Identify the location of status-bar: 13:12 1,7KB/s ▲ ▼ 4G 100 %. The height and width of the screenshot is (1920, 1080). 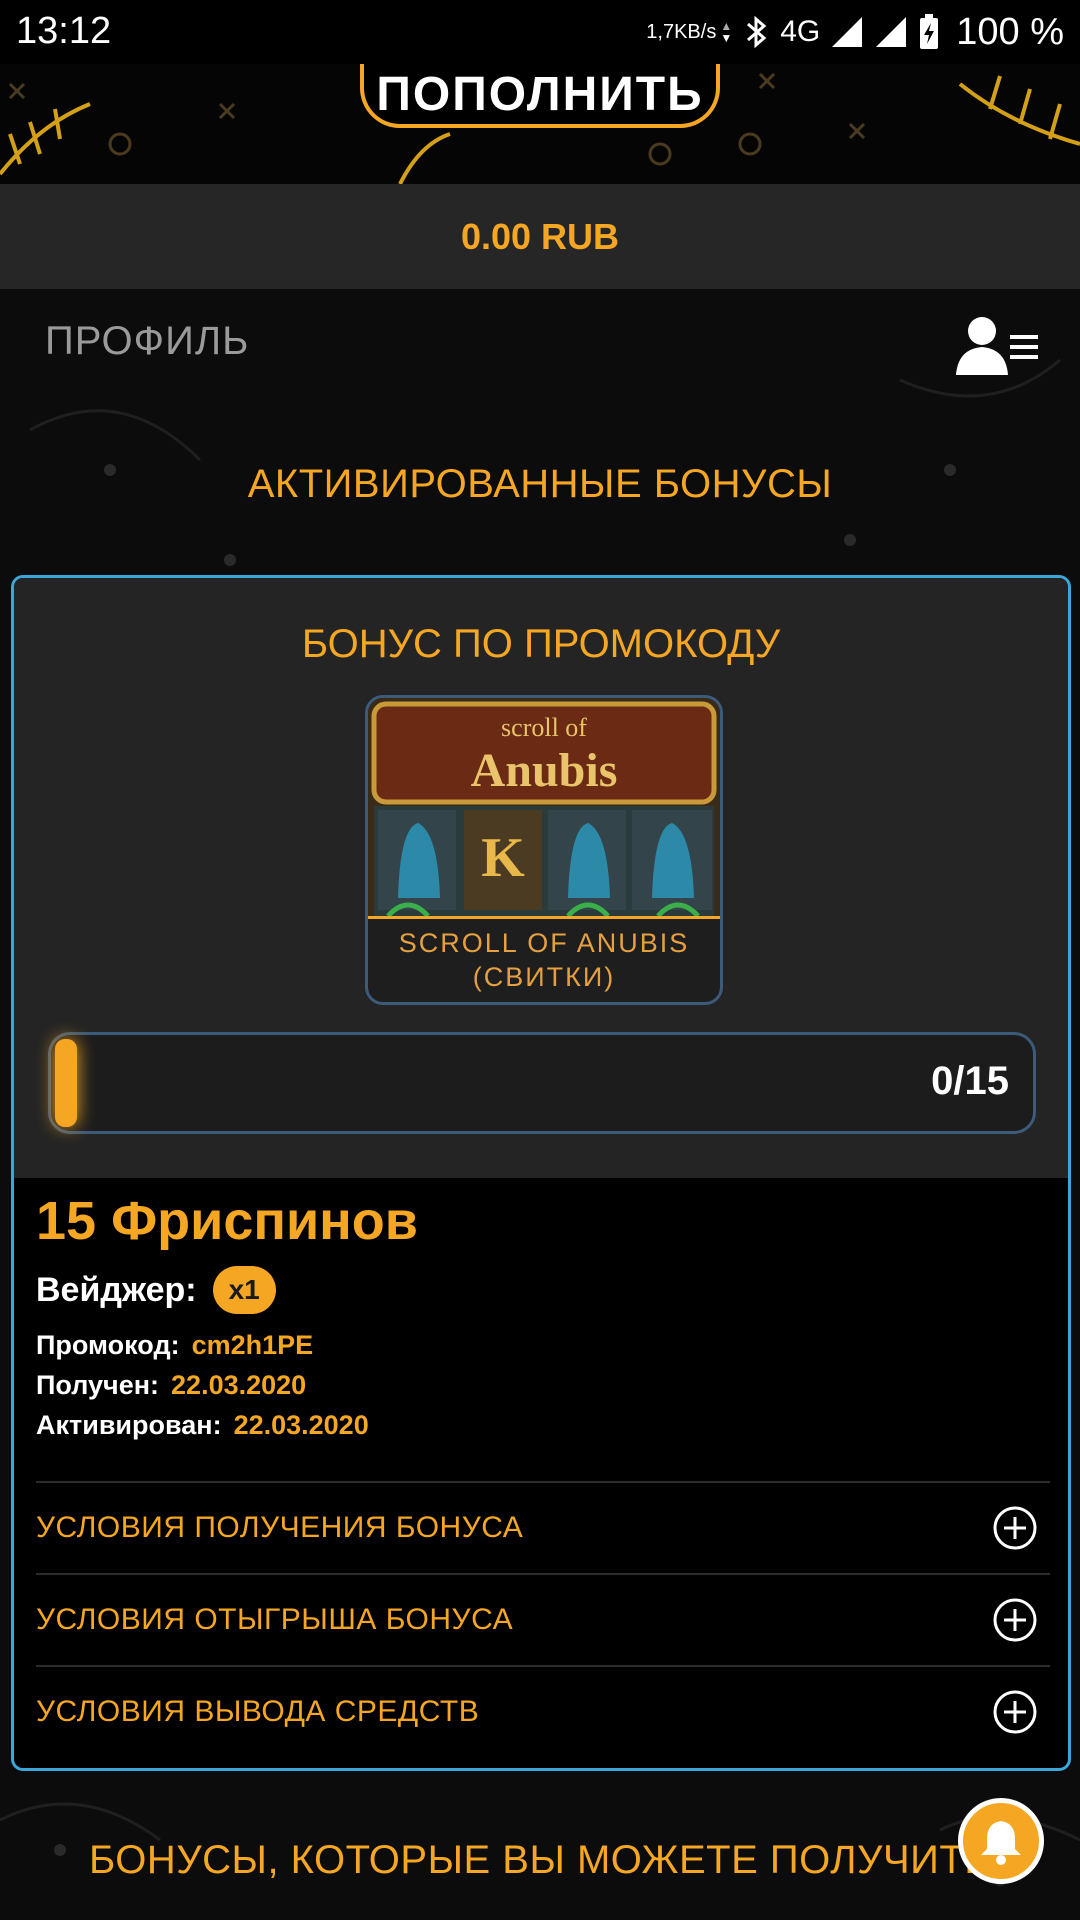
(540, 32).